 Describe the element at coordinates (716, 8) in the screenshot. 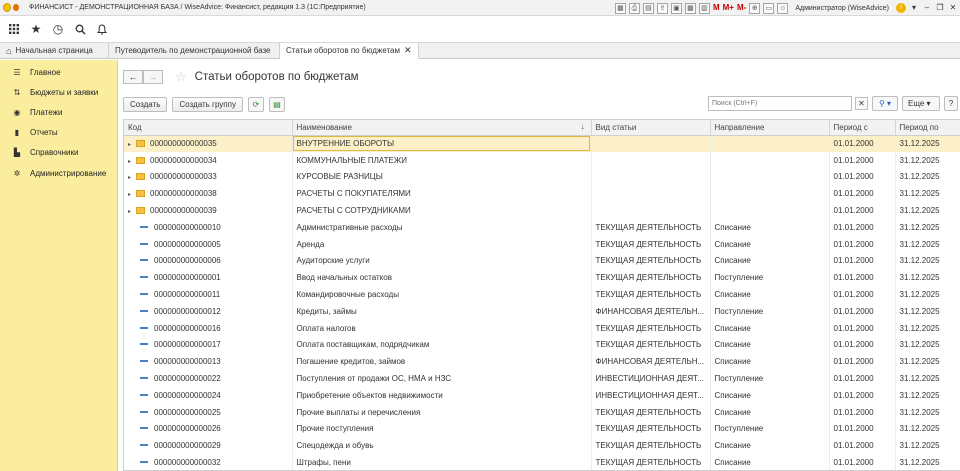

I see `memory-m-button: M` at that location.